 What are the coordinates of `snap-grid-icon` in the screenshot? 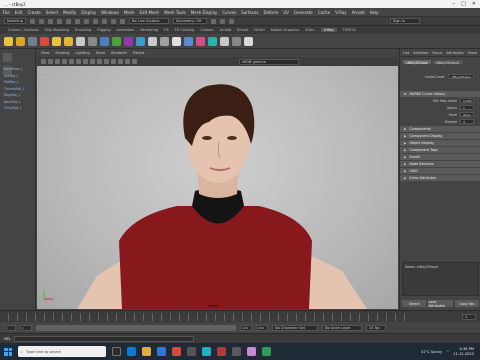 It's located at (104, 21).